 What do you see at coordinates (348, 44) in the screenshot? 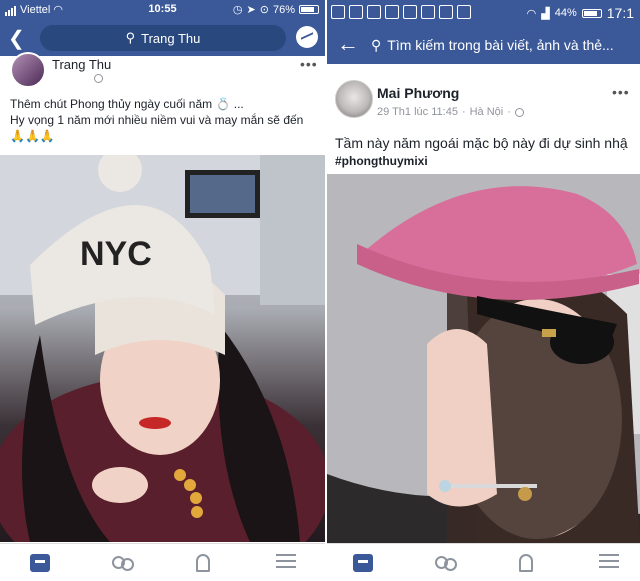
I see `back-arrow-icon: ←` at bounding box center [348, 44].